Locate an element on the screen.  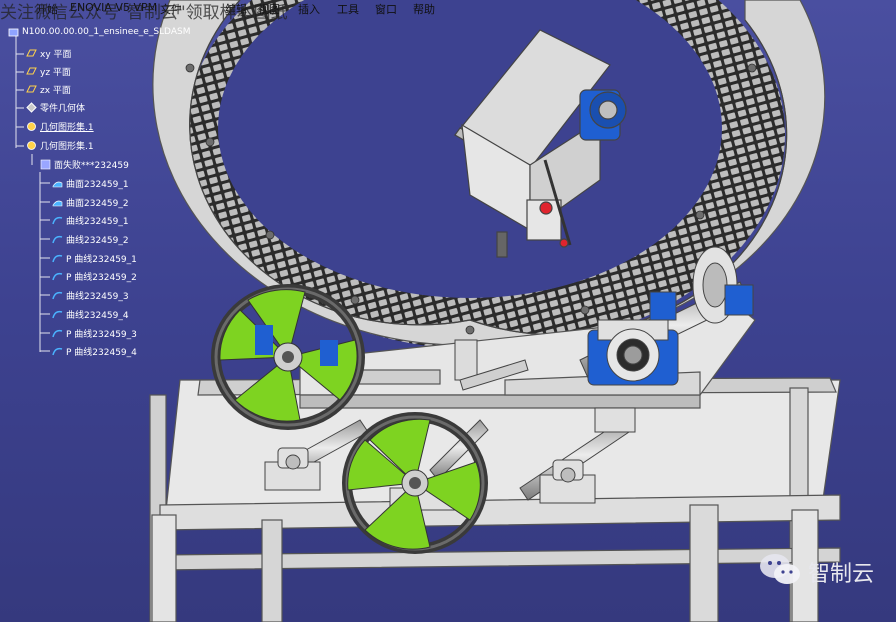
tree-item-label: 曲线232459_2 is located at coordinates (97, 240).